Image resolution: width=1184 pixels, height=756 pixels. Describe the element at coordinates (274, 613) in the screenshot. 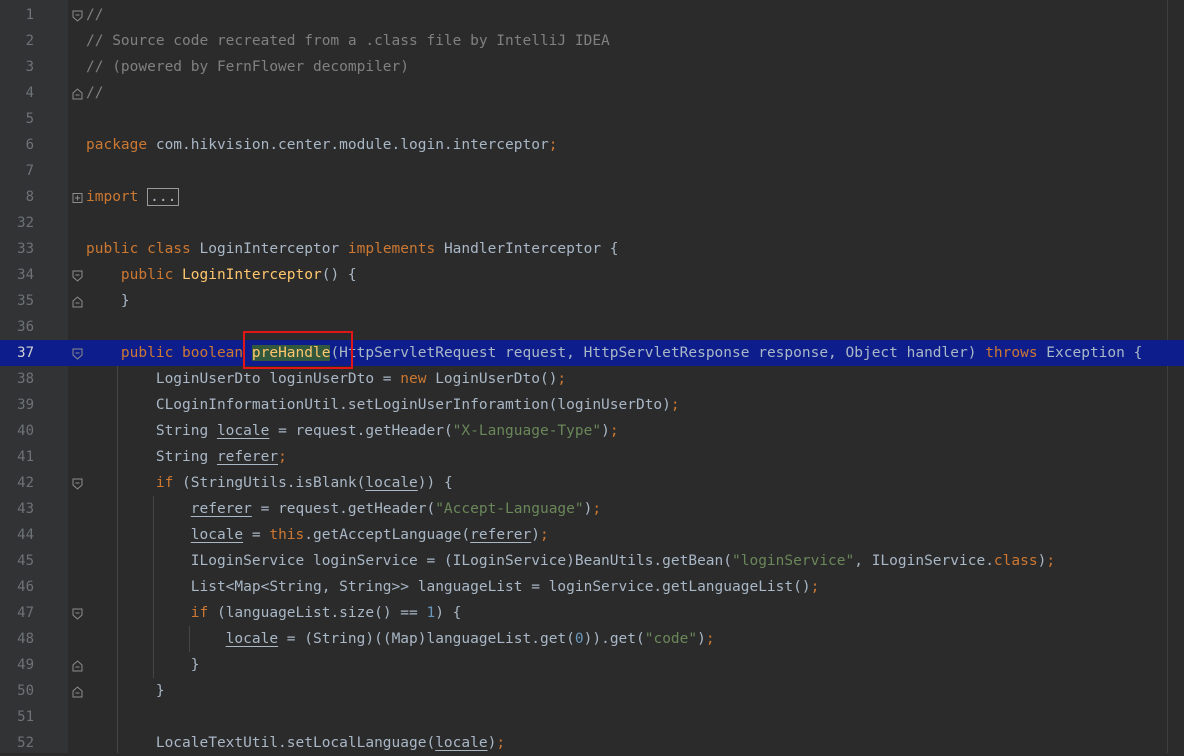

I see `code-text: if (languageList.size() == 1) {` at that location.